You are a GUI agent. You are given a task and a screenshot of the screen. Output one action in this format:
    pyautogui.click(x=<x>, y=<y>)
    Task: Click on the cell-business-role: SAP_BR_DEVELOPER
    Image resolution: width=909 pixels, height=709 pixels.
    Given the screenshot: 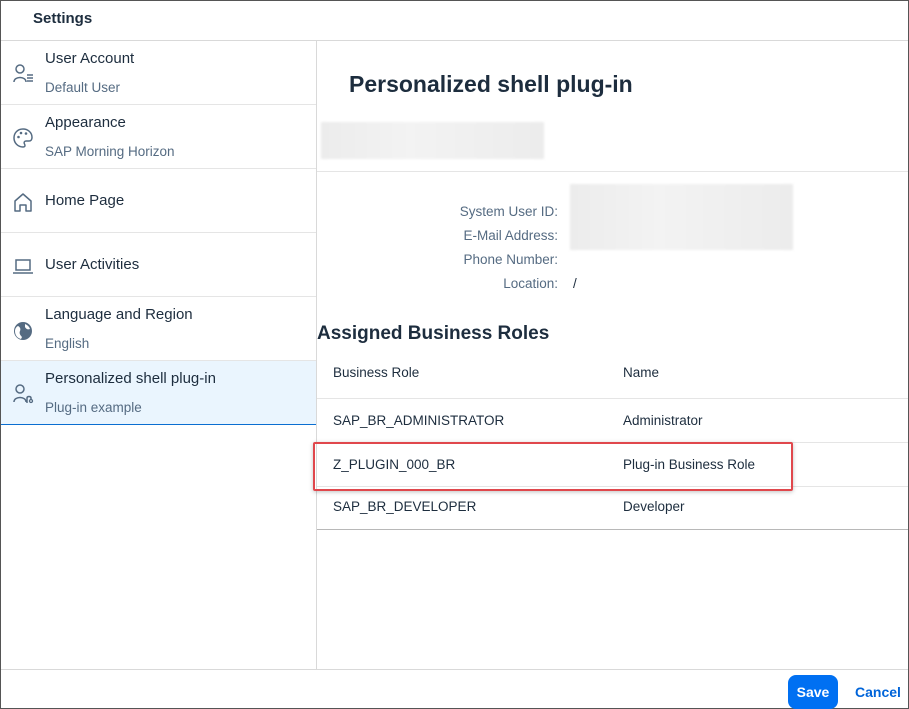 What is the action you would take?
    pyautogui.click(x=405, y=506)
    